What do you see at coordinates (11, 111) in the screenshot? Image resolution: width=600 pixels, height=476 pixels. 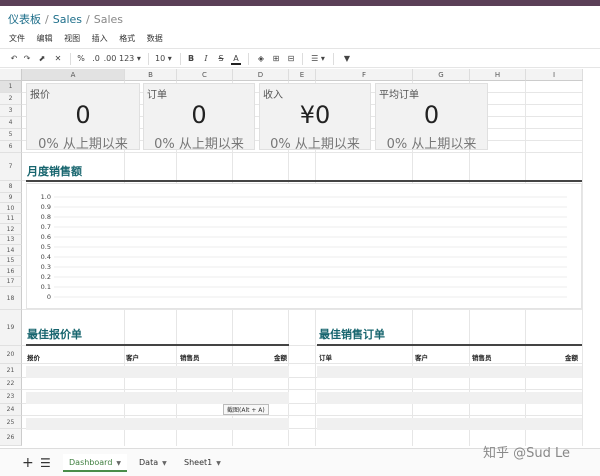 I see `row-header-3: 3` at bounding box center [11, 111].